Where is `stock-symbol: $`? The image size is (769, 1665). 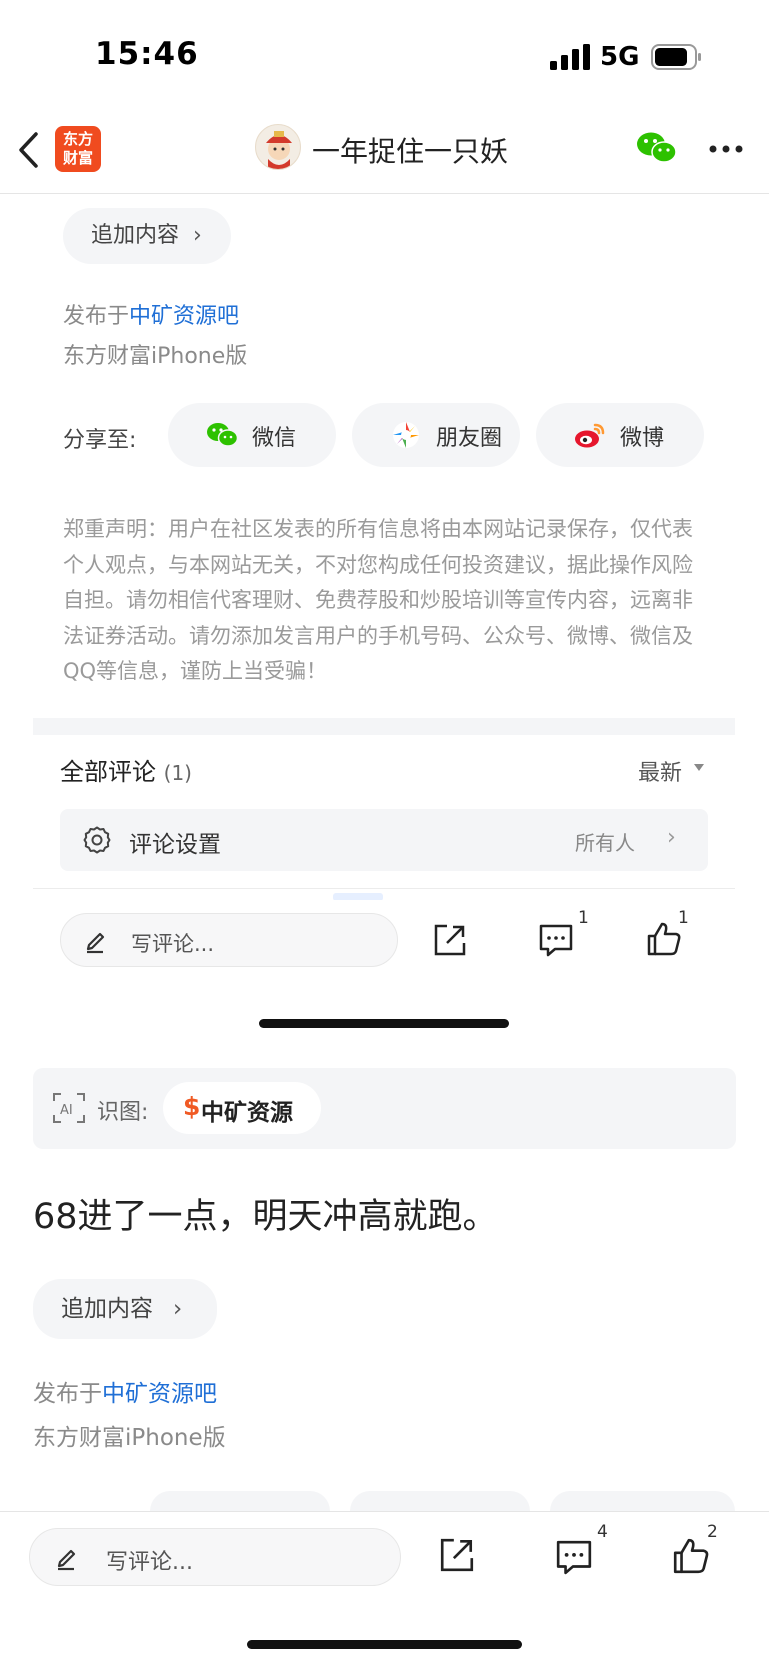 stock-symbol: $ is located at coordinates (192, 1106).